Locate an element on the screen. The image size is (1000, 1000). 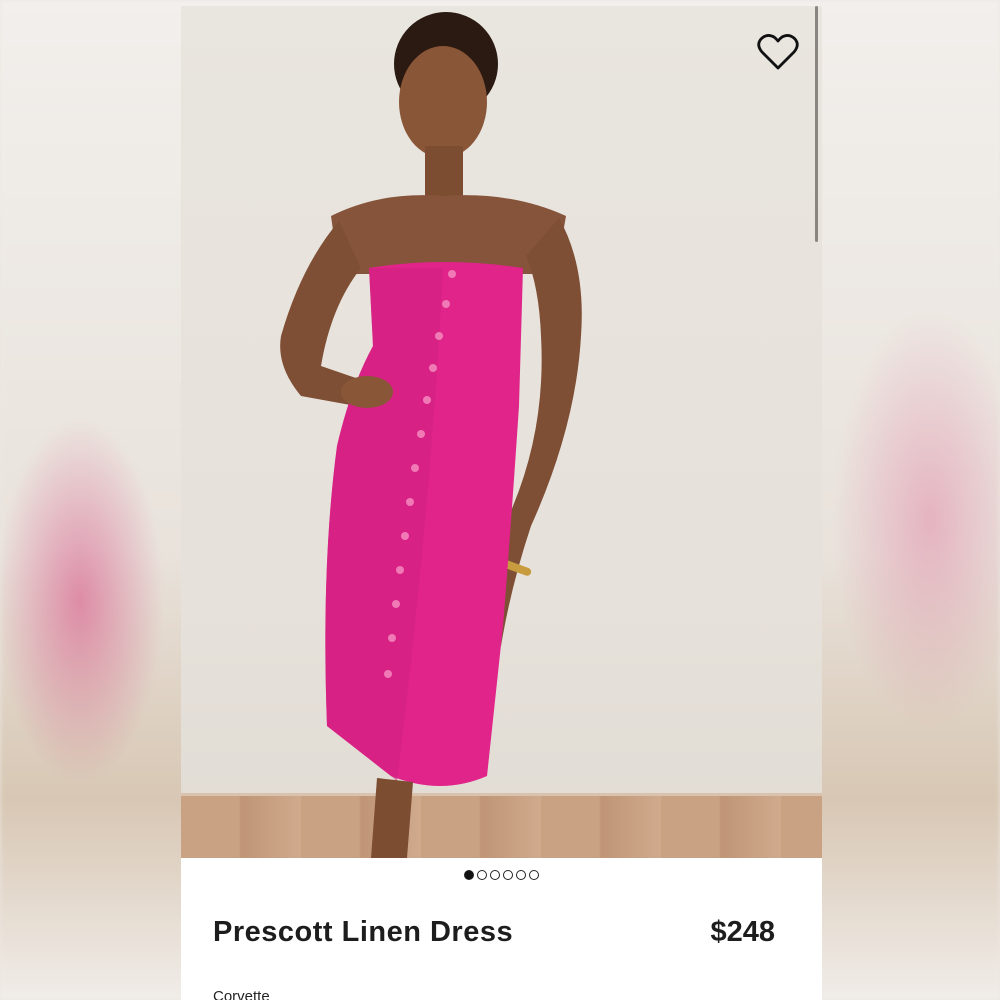
neck is located at coordinates (444, 171).